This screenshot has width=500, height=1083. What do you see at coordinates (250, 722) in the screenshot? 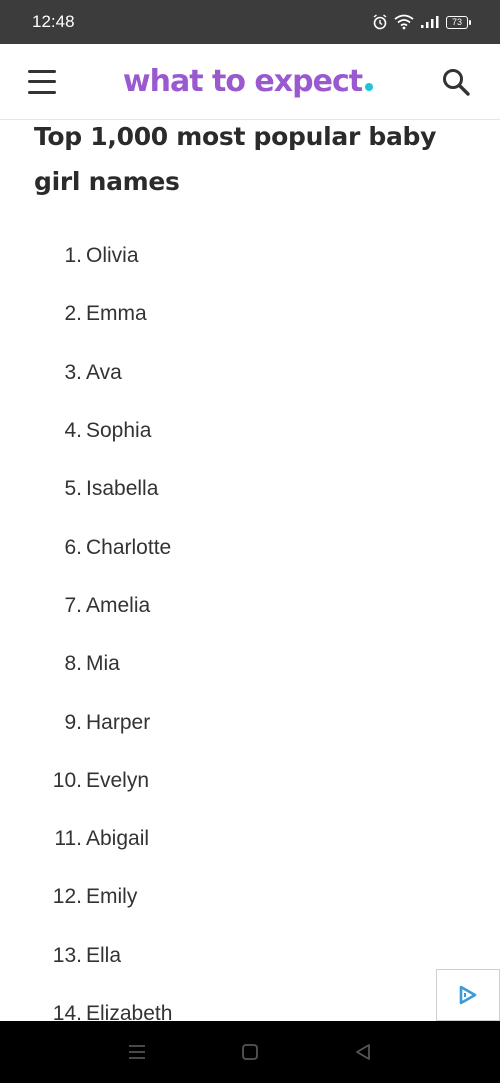
I see `list-item: 9. Harper` at bounding box center [250, 722].